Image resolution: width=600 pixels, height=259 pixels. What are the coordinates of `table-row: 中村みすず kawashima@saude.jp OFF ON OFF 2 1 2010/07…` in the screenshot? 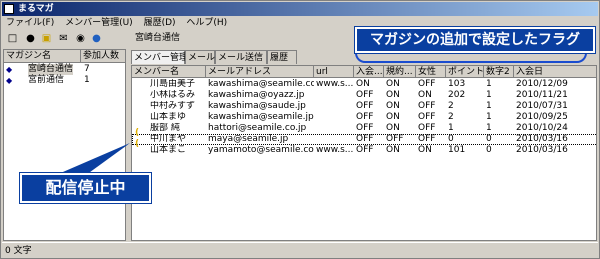 It's located at (364, 106).